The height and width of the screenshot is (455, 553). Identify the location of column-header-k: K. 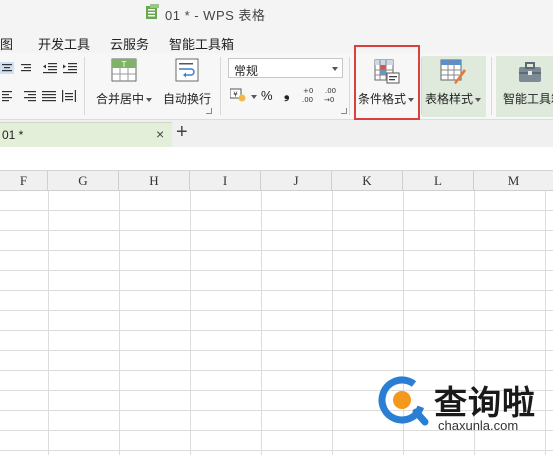
(367, 181).